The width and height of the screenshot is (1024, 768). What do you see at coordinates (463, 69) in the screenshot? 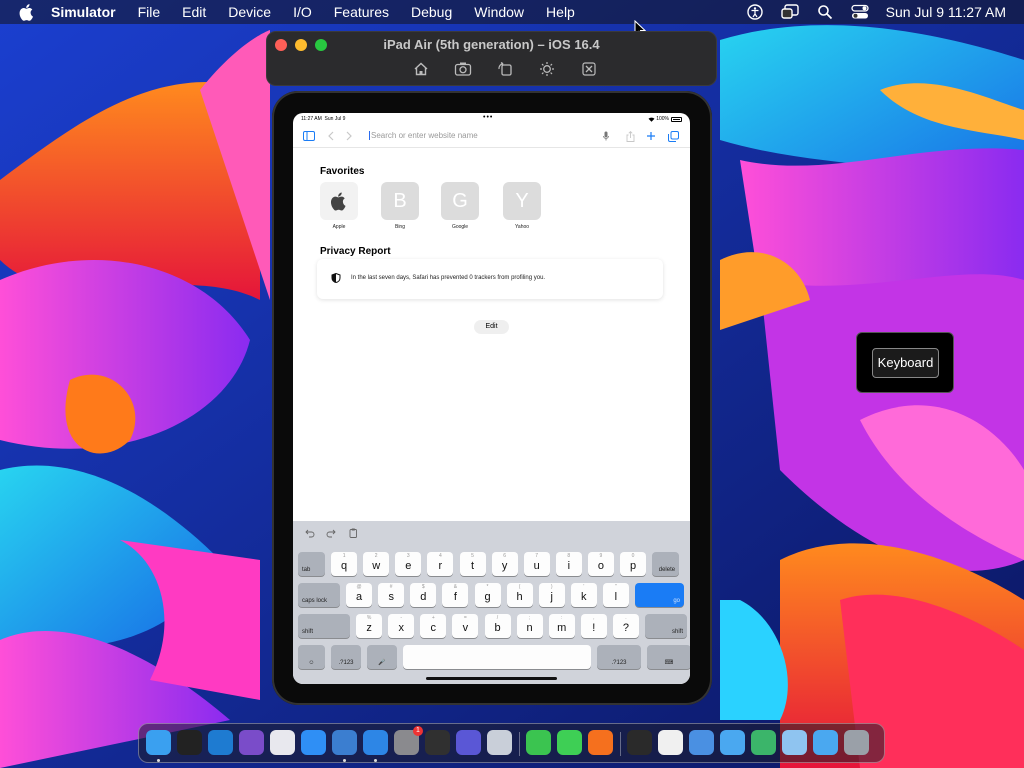
I see `screenshot-icon` at bounding box center [463, 69].